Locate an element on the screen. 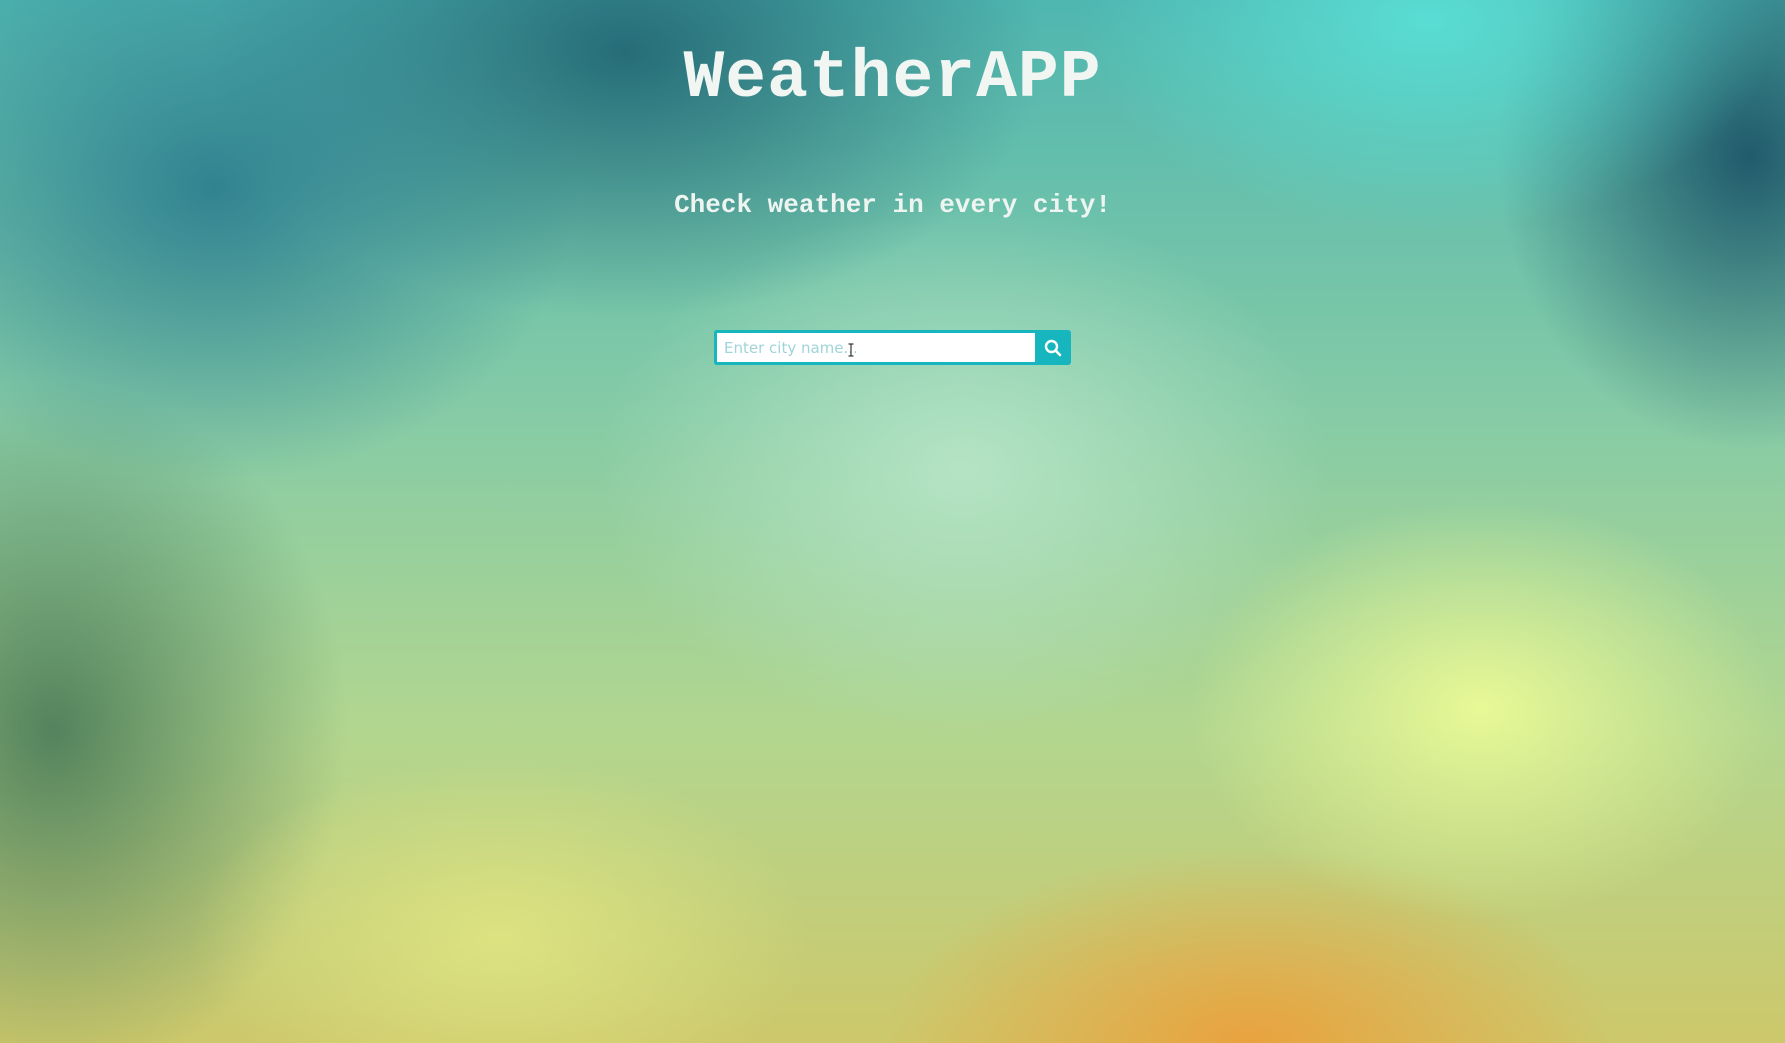 This screenshot has width=1785, height=1043. search-icon is located at coordinates (1053, 348).